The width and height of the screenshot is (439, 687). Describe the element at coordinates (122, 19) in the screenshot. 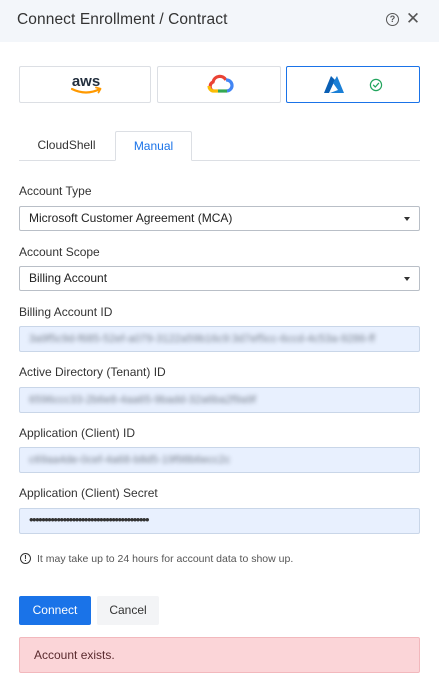

I see `dialog-title: Connect Enrollment / Contract` at that location.